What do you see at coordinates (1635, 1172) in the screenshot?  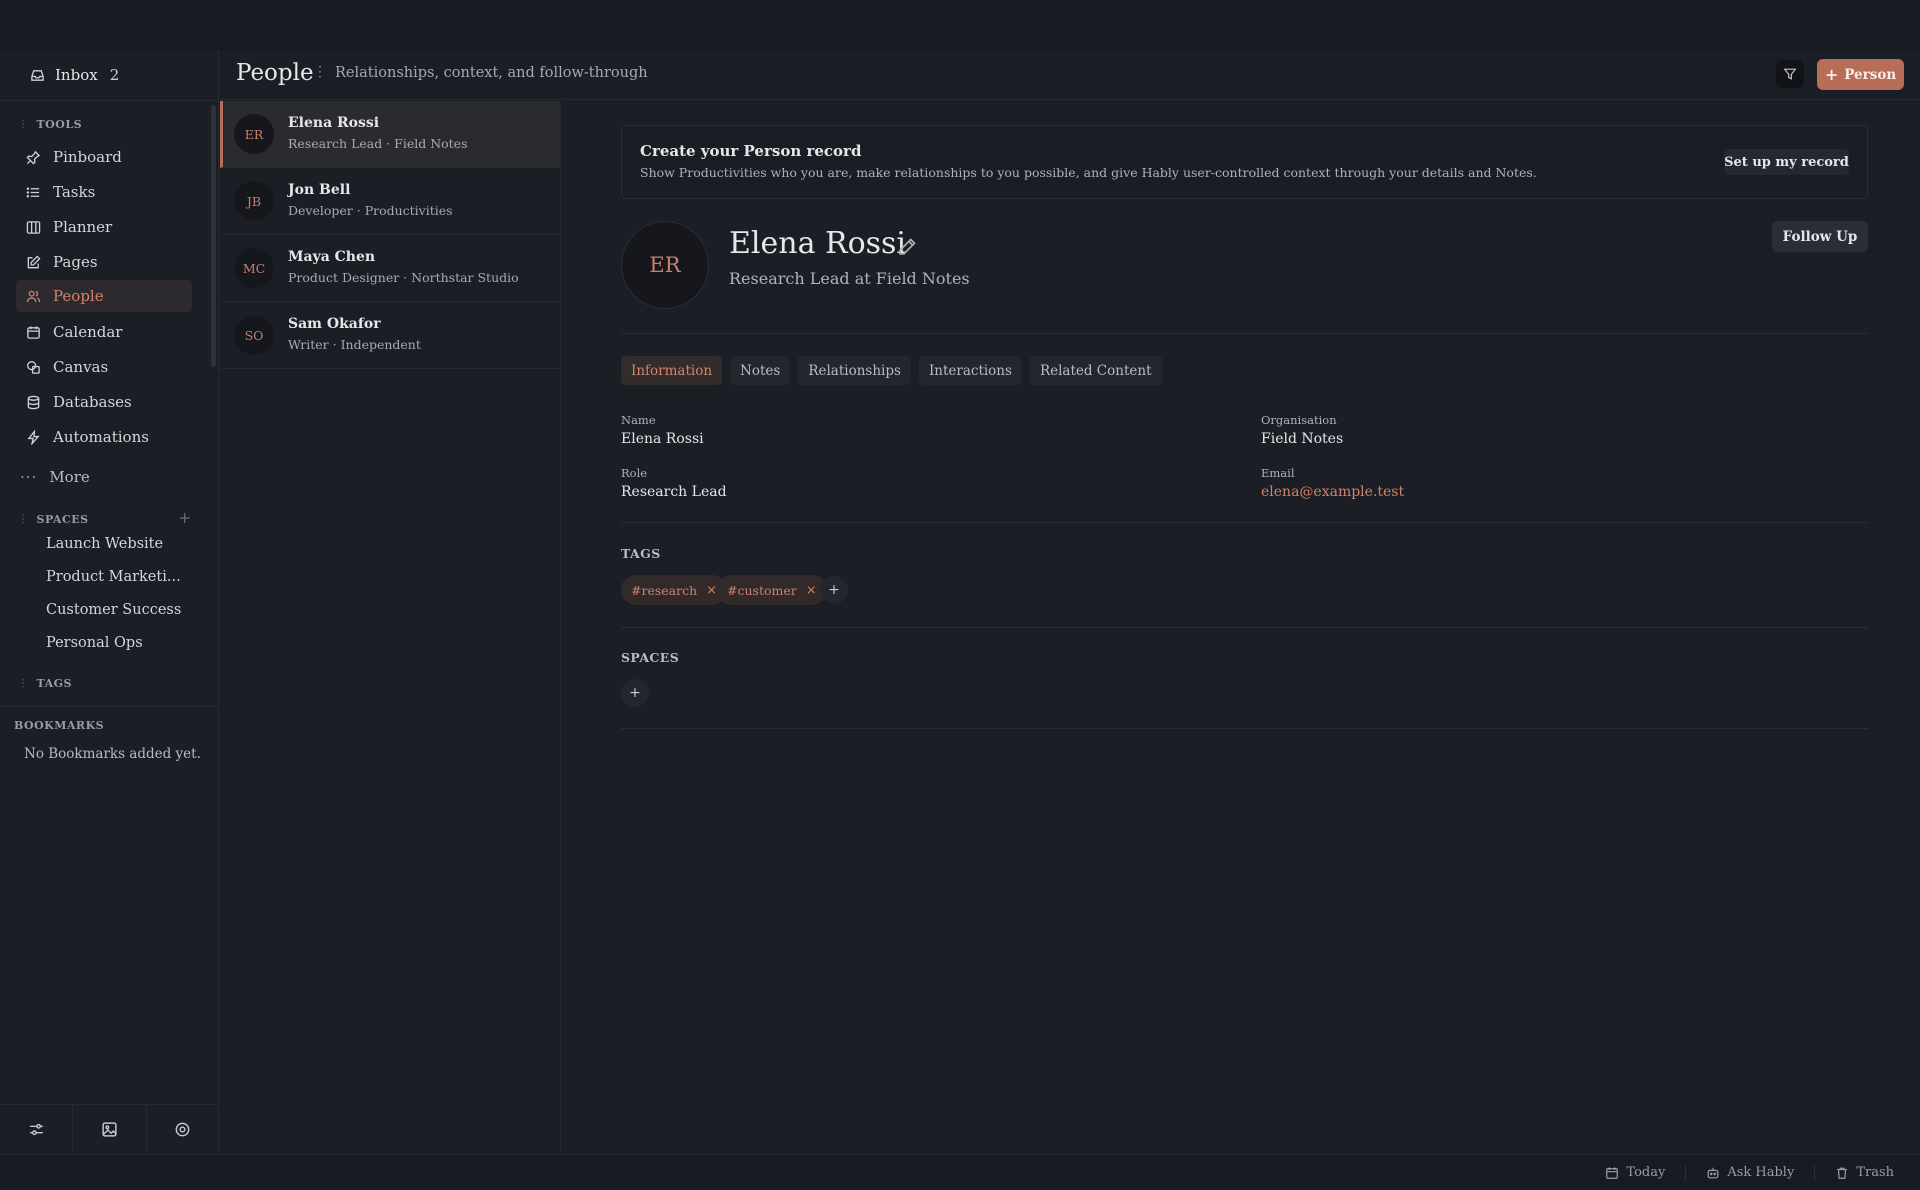 I see `today-button: Today` at bounding box center [1635, 1172].